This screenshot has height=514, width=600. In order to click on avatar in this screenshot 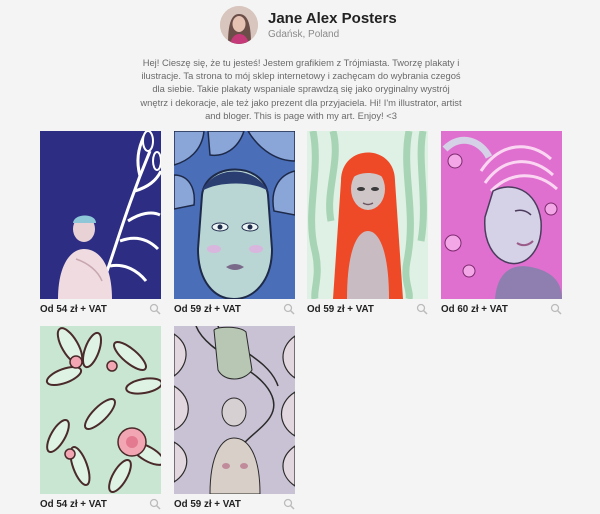, I will do `click(239, 25)`.